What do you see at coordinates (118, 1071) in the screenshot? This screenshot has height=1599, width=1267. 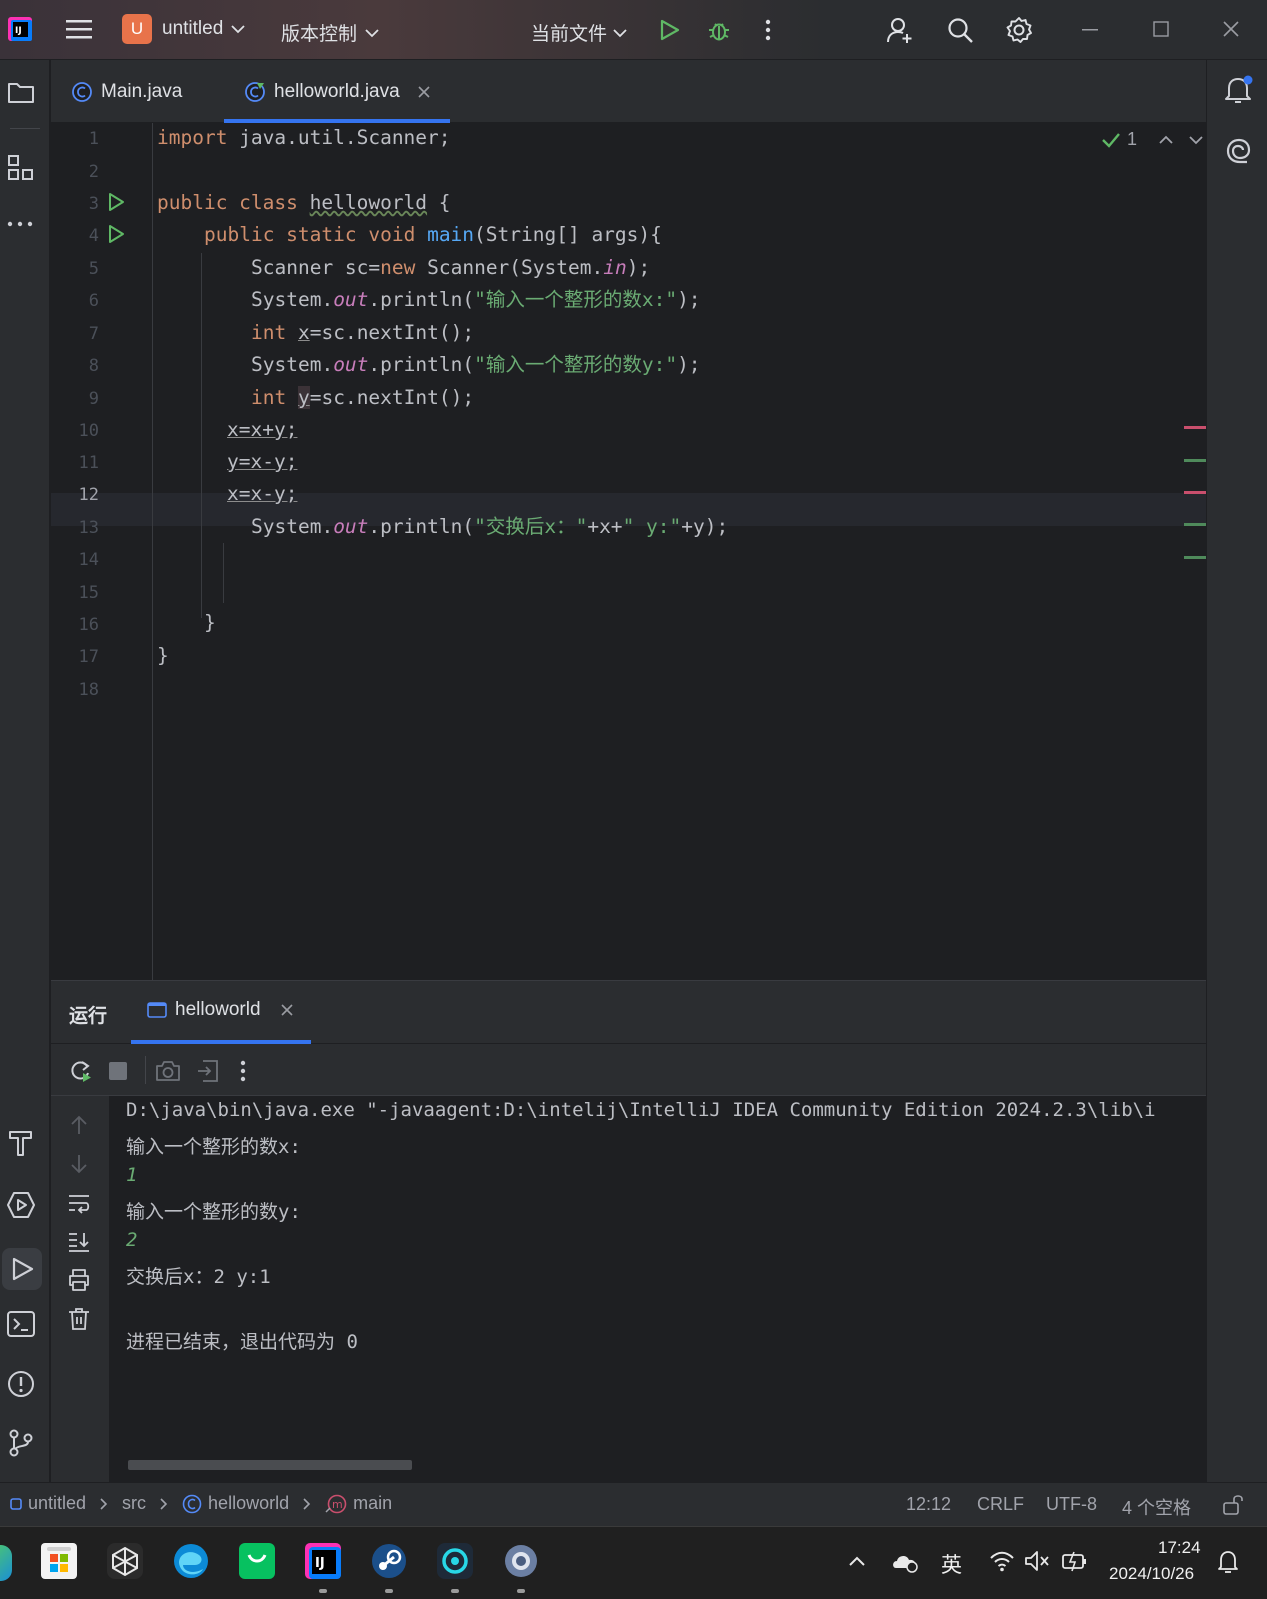 I see `stop-icon` at bounding box center [118, 1071].